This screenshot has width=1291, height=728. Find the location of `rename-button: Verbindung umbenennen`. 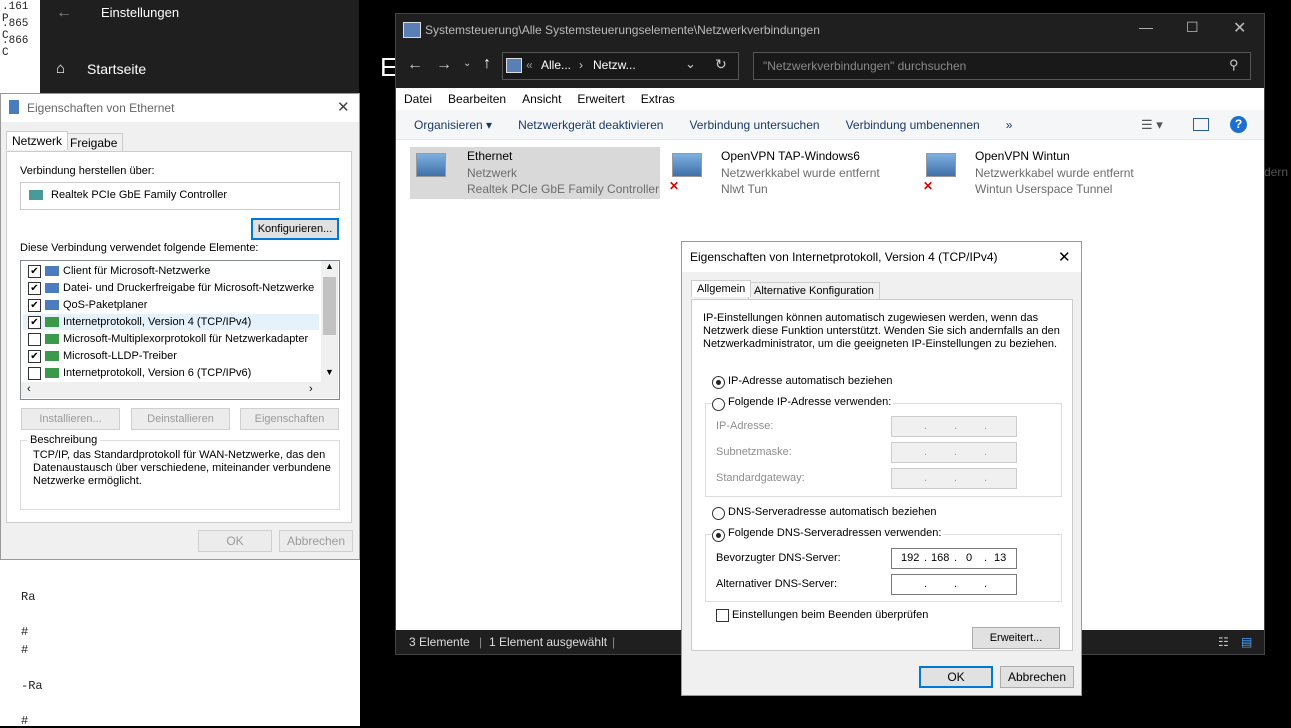

rename-button: Verbindung umbenennen is located at coordinates (913, 125).